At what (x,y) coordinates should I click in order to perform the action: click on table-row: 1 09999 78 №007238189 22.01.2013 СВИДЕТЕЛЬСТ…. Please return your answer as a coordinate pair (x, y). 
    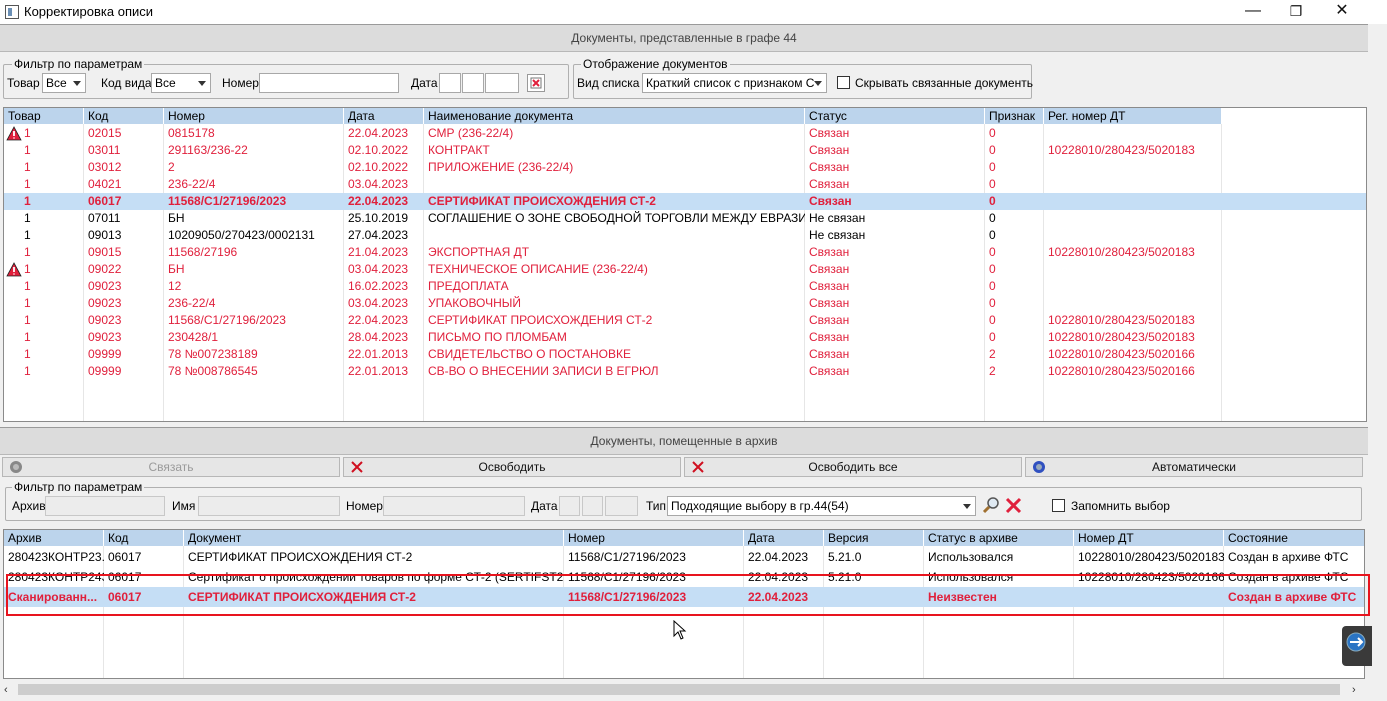
    Looking at the image, I should click on (685, 354).